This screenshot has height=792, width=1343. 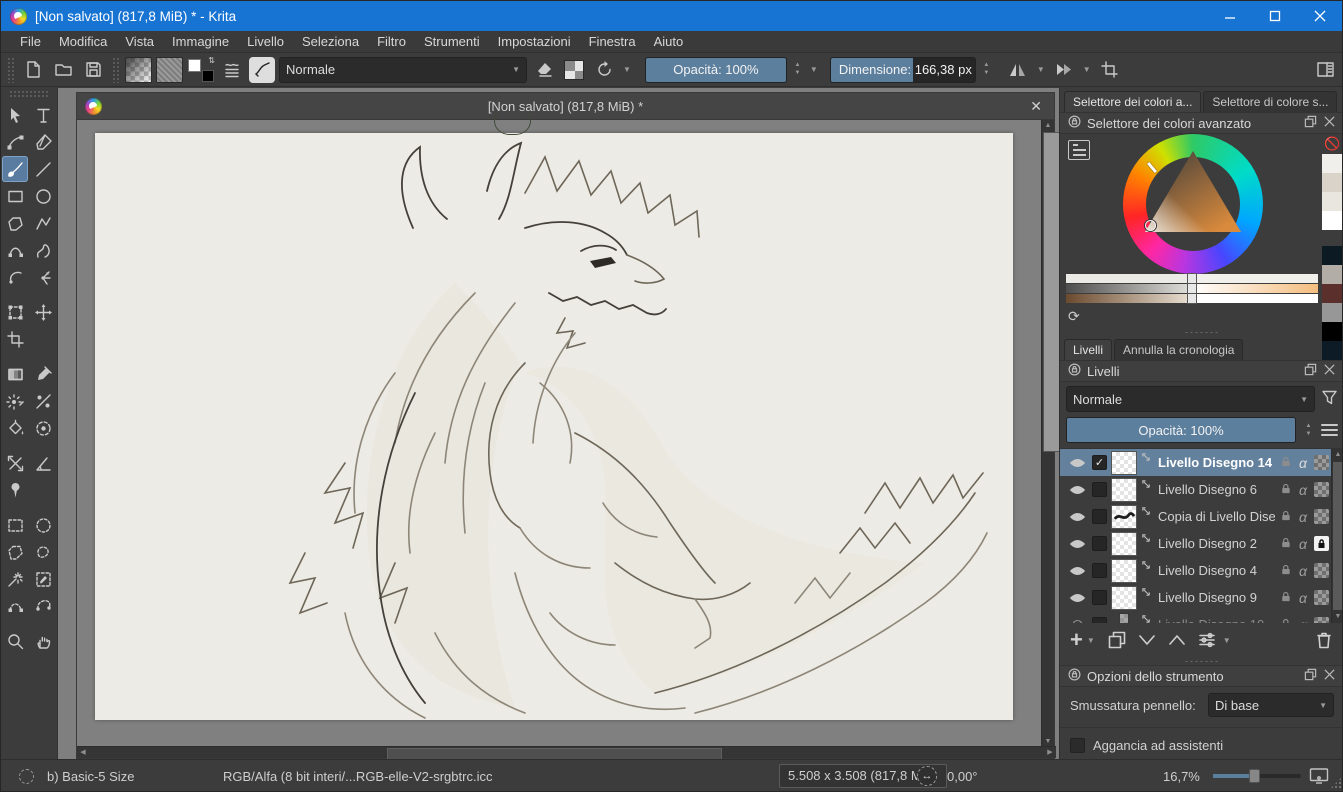 What do you see at coordinates (83, 753) in the screenshot?
I see `scroll-left-icon: ◀` at bounding box center [83, 753].